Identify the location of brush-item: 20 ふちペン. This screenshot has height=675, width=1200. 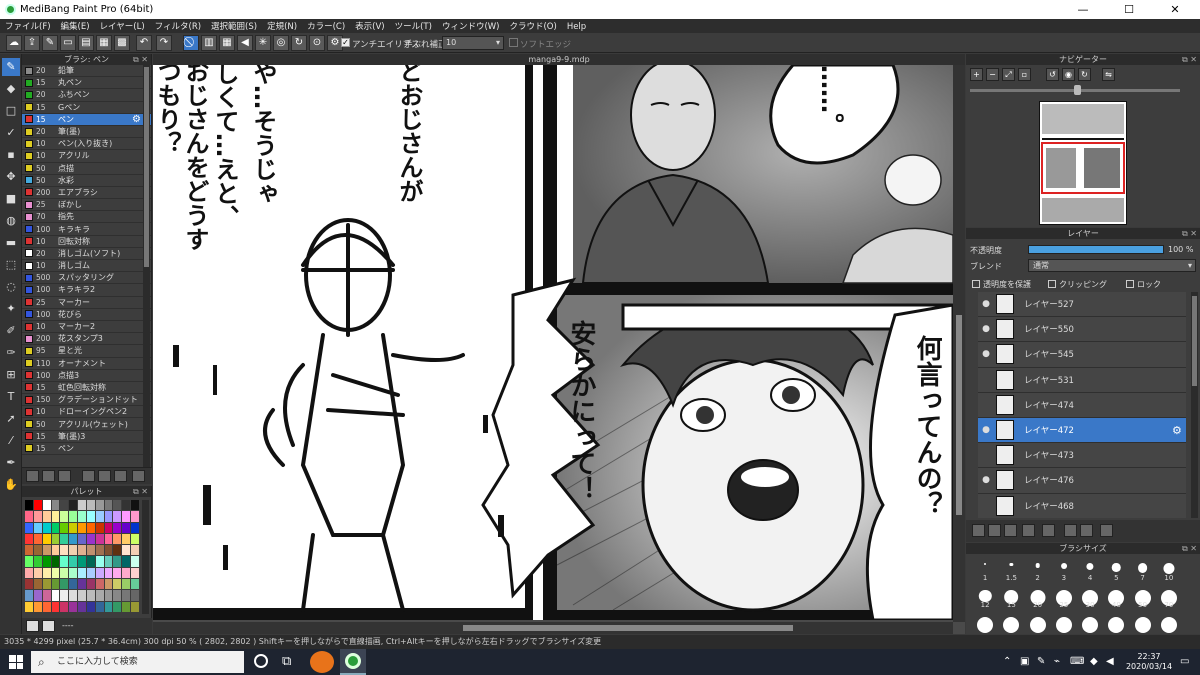
(86, 95).